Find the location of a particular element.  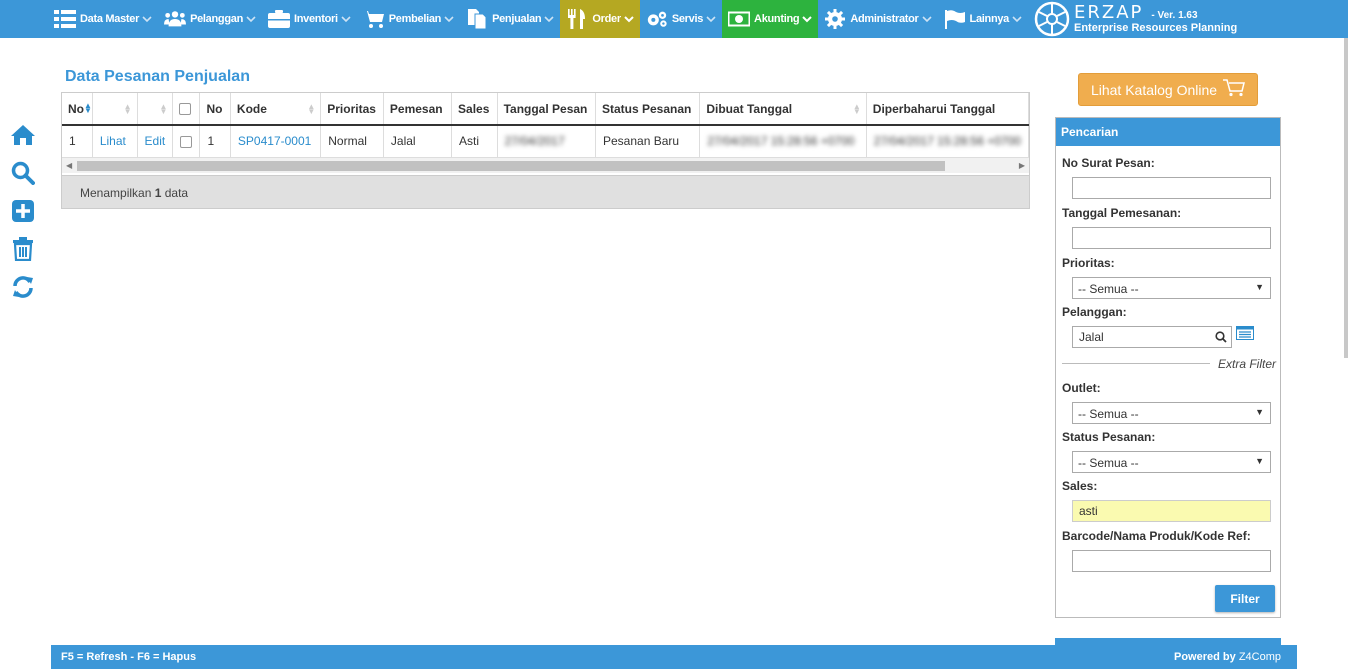

cell-tanggal-pesan: 27/04/2017 is located at coordinates (547, 141).